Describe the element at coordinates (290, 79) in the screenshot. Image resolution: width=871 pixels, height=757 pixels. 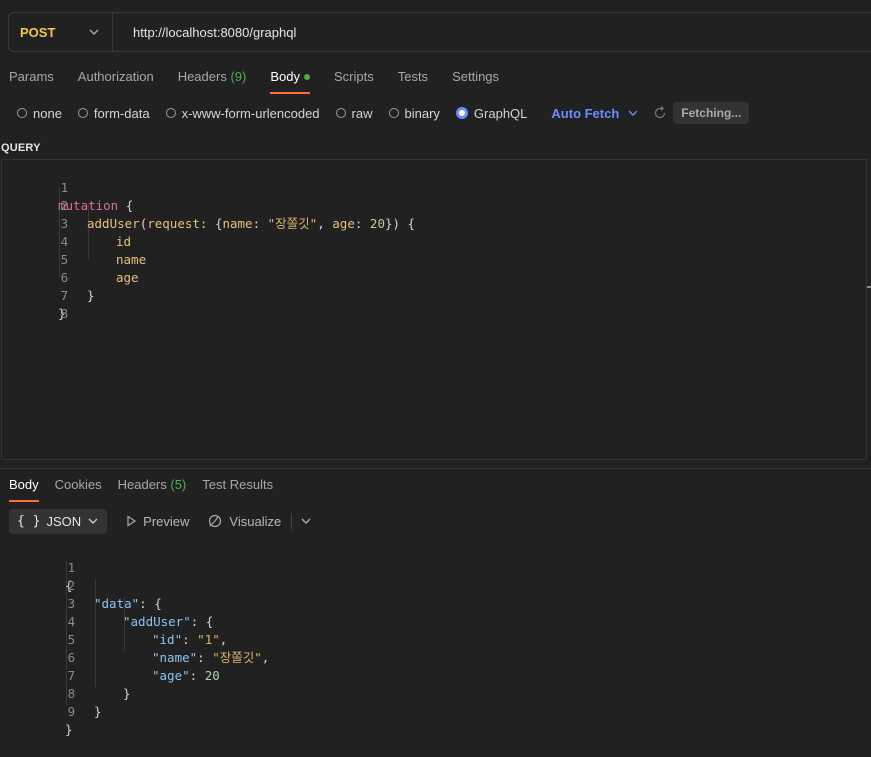
I see `tab-body: Body` at that location.